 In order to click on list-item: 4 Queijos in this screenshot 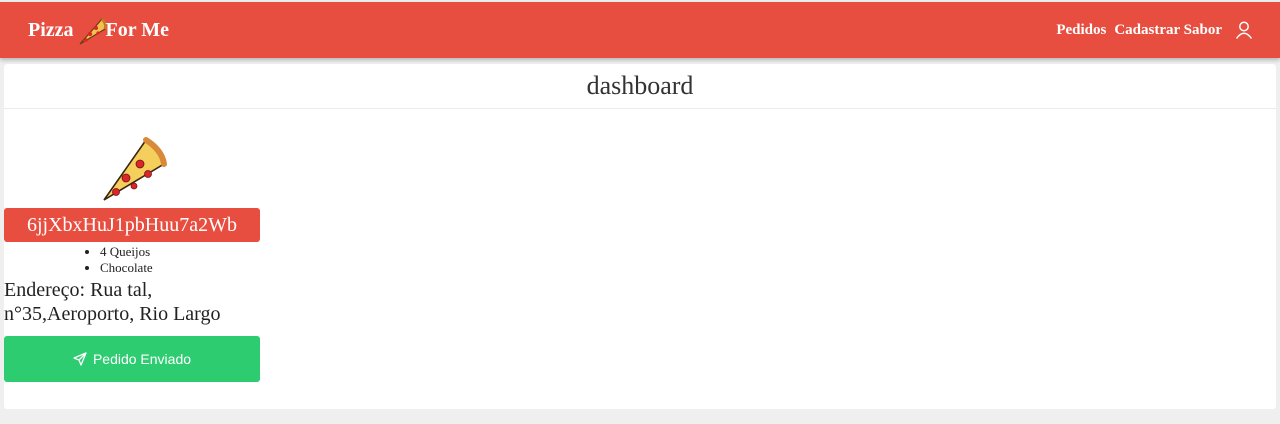, I will do `click(180, 252)`.